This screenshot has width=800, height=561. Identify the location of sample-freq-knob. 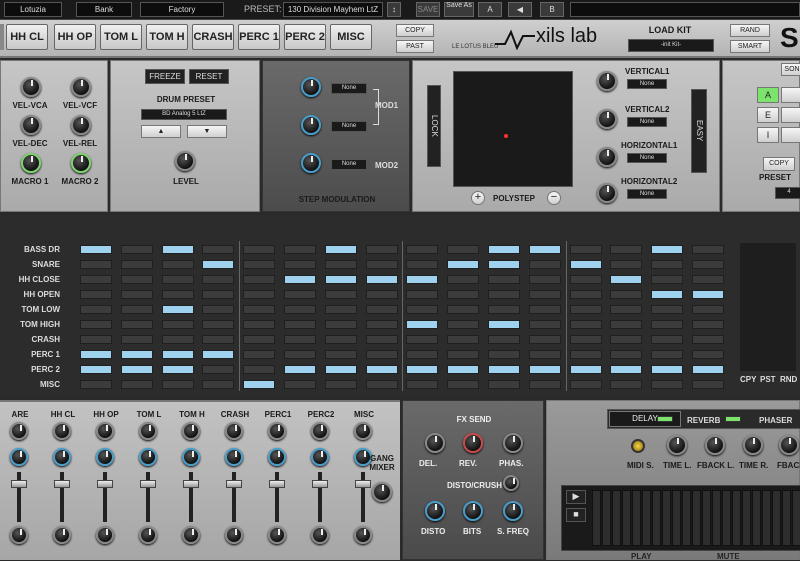
(513, 511).